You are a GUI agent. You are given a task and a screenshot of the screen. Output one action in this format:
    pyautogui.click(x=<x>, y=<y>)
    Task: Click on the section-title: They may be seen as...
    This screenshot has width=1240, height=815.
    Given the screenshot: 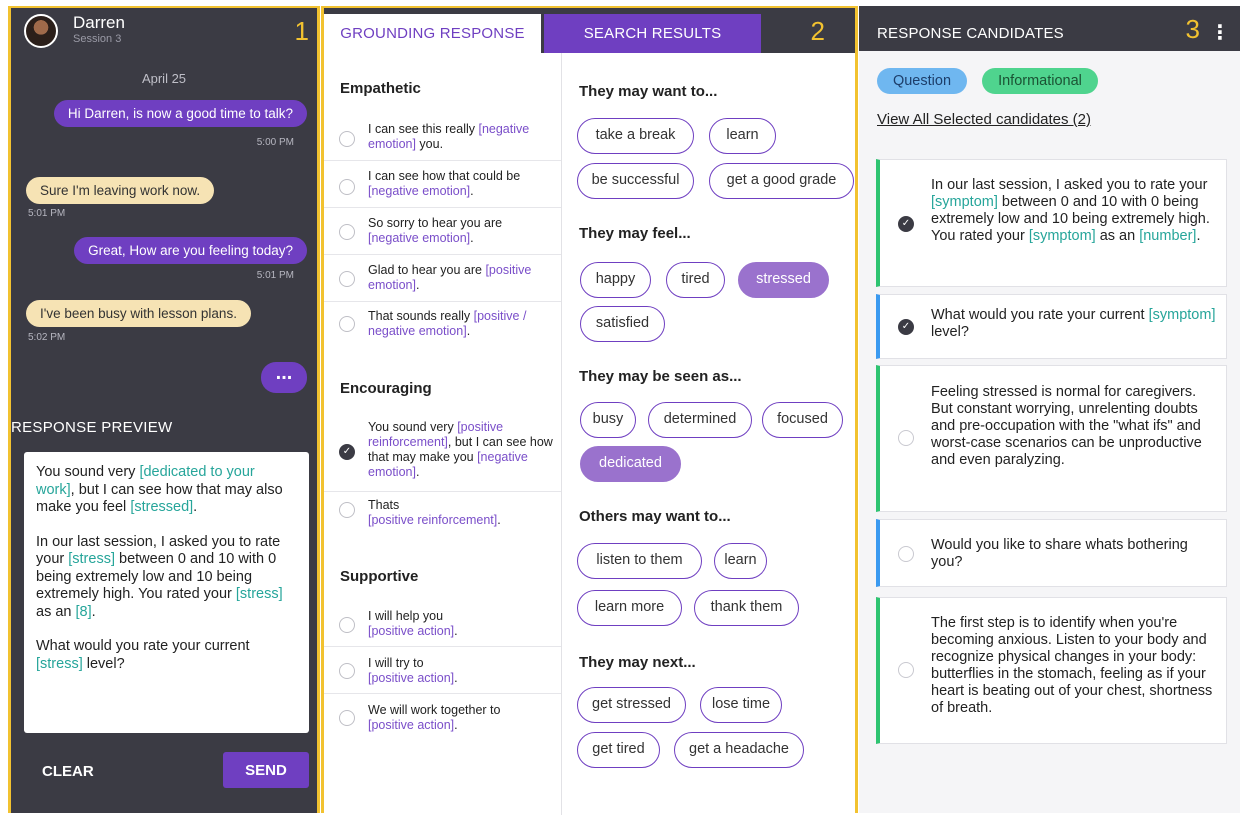 What is the action you would take?
    pyautogui.click(x=660, y=376)
    